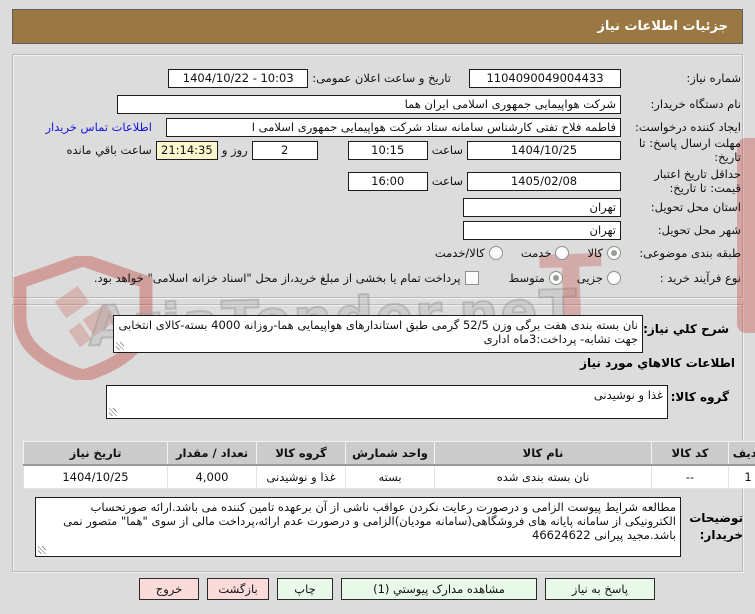 Image resolution: width=755 pixels, height=614 pixels. What do you see at coordinates (238, 589) in the screenshot?
I see `back-button: بازگشت` at bounding box center [238, 589].